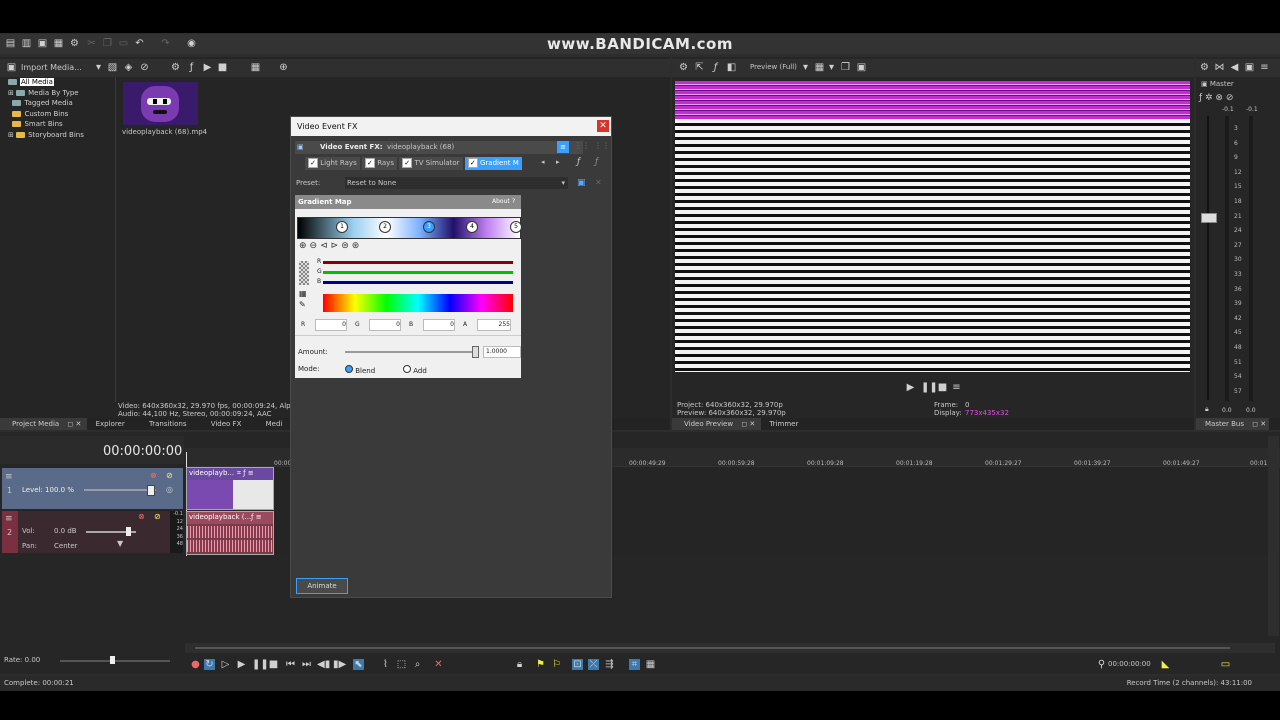 The height and width of the screenshot is (720, 1280). What do you see at coordinates (360, 370) in the screenshot?
I see `mode-blend-radio: Blend` at bounding box center [360, 370].